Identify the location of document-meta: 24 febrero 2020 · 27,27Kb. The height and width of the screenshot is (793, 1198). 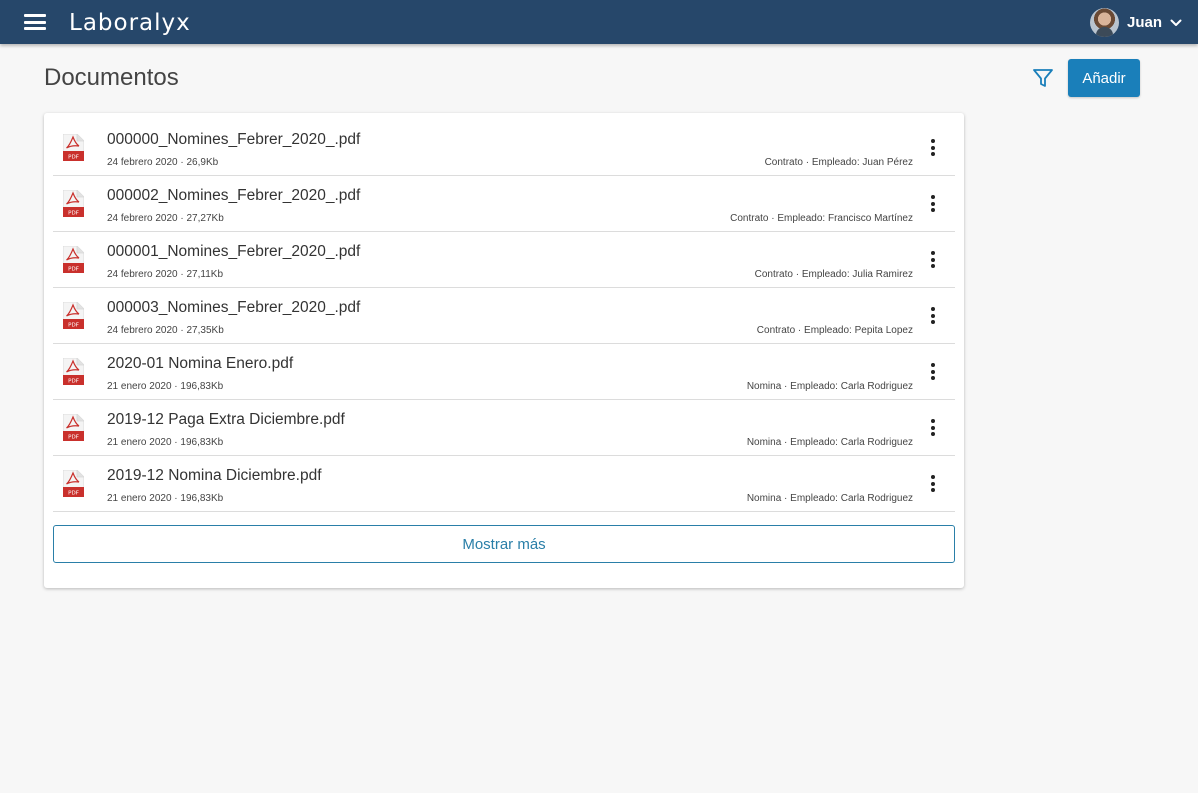
(165, 218).